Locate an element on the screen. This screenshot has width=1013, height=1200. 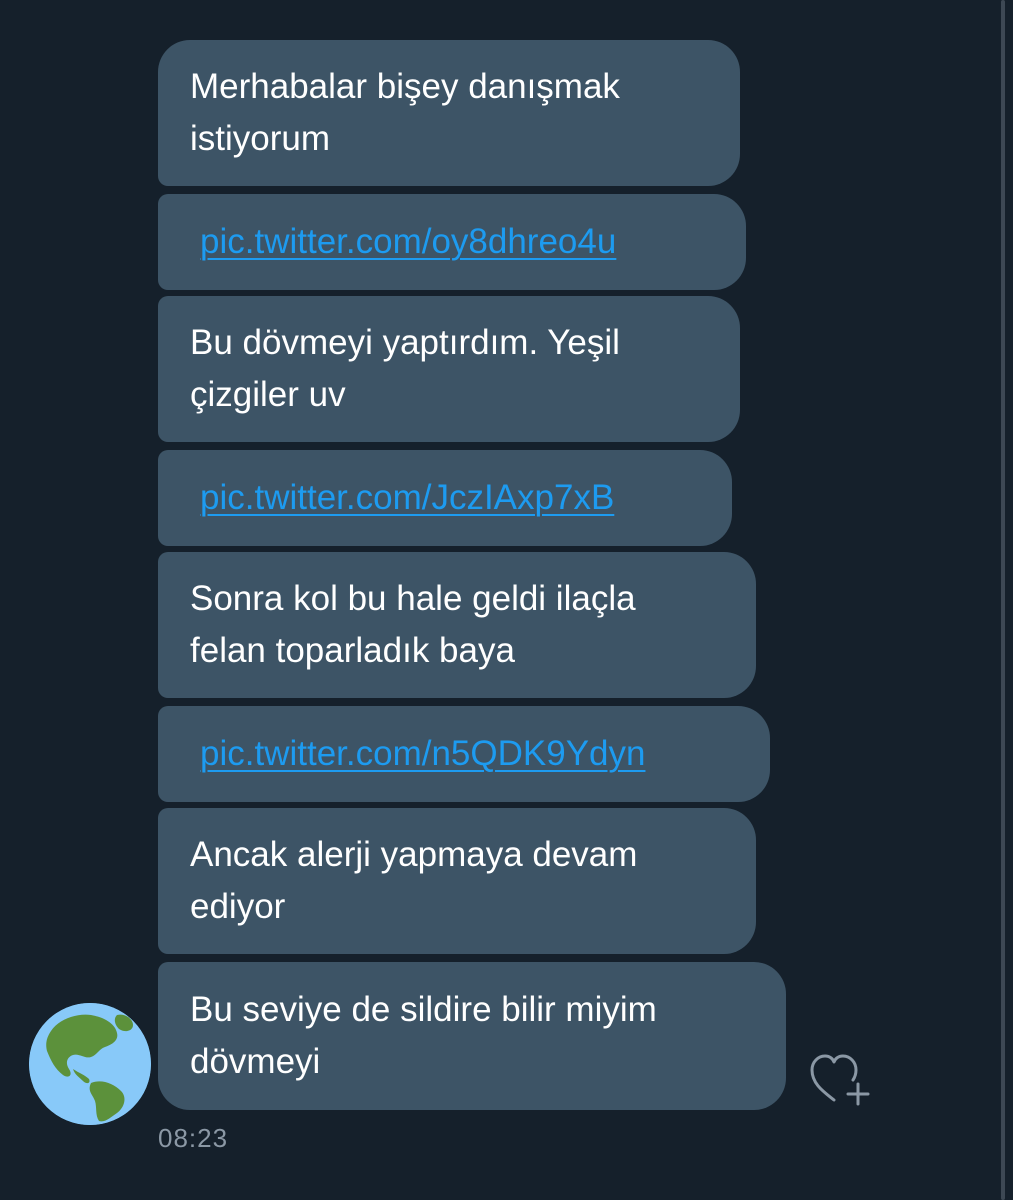
message-link: pic.twitter.com/oy8dhreo4u is located at coordinates (403, 242).